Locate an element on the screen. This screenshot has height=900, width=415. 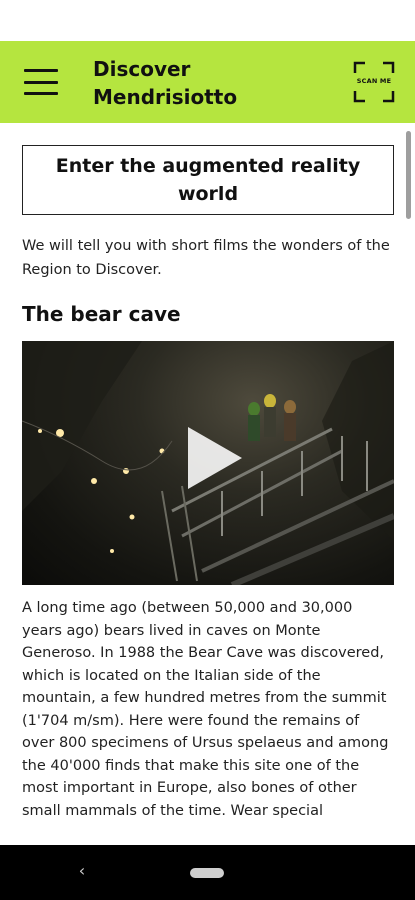
enter-ar-button-label: Enter the augmented reality world is located at coordinates (208, 180).